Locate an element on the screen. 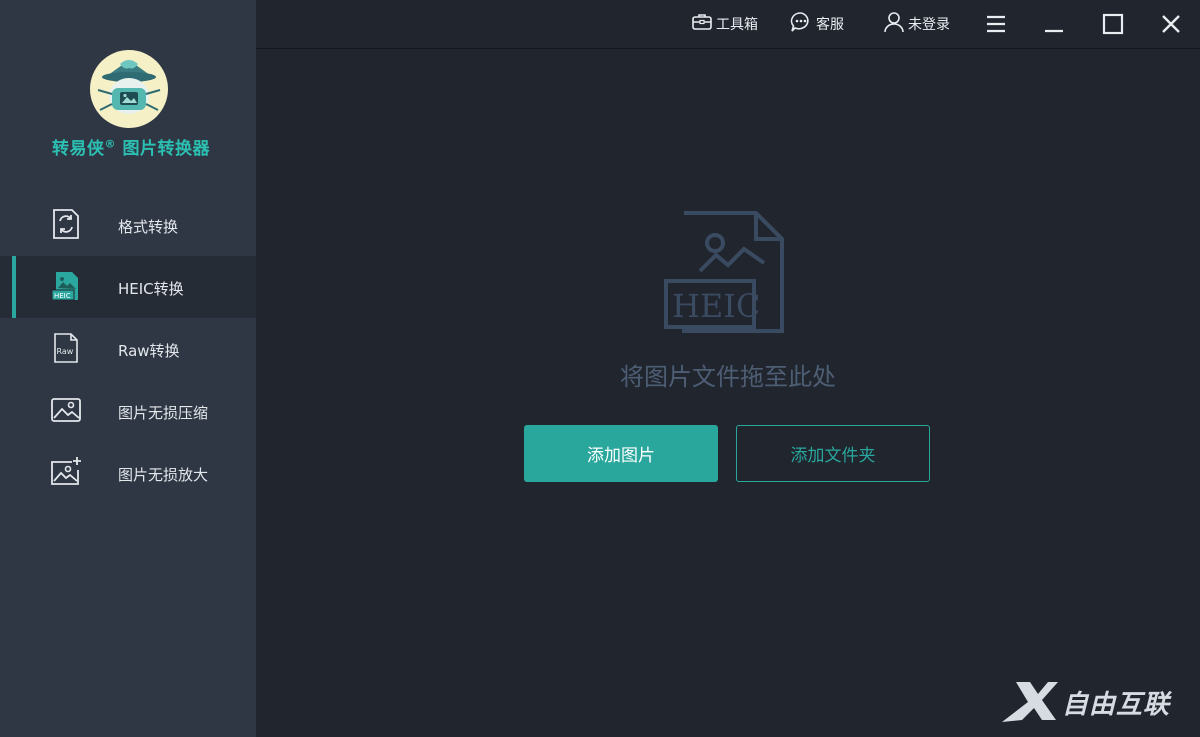 The width and height of the screenshot is (1200, 737). sidebar-item-format-convert: 格式转换 is located at coordinates (128, 225).